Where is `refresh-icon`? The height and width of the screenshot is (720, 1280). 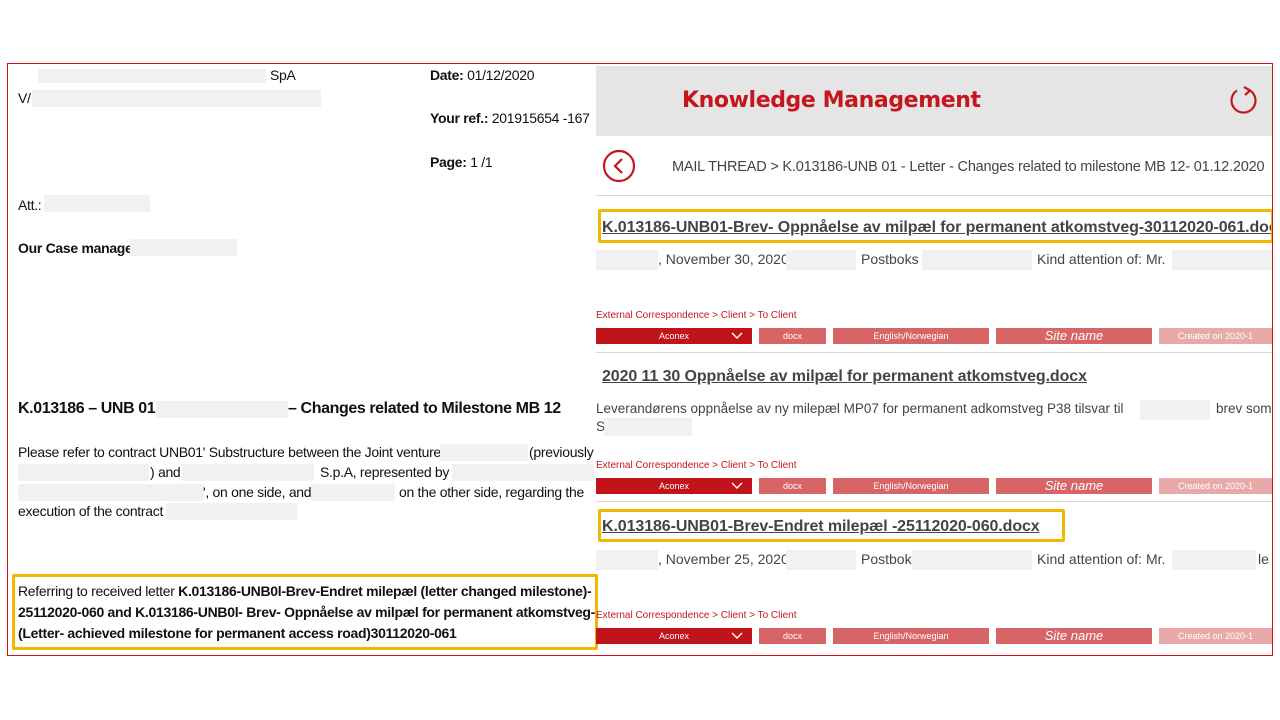 refresh-icon is located at coordinates (1244, 100).